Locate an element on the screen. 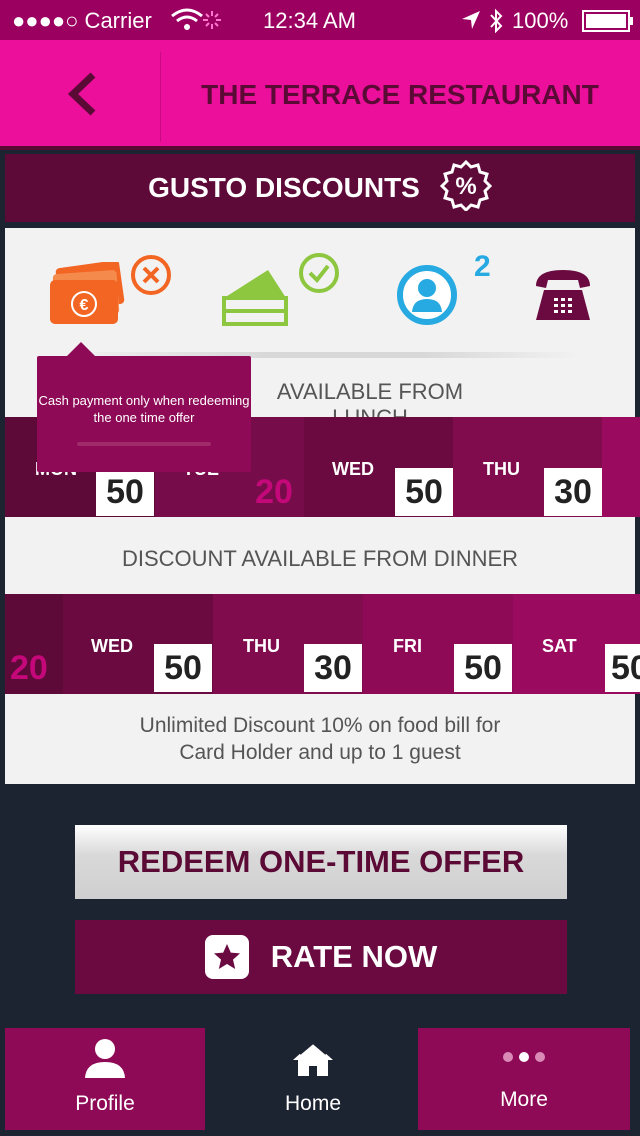 This screenshot has height=1136, width=640. chevron-left-icon is located at coordinates (82, 96).